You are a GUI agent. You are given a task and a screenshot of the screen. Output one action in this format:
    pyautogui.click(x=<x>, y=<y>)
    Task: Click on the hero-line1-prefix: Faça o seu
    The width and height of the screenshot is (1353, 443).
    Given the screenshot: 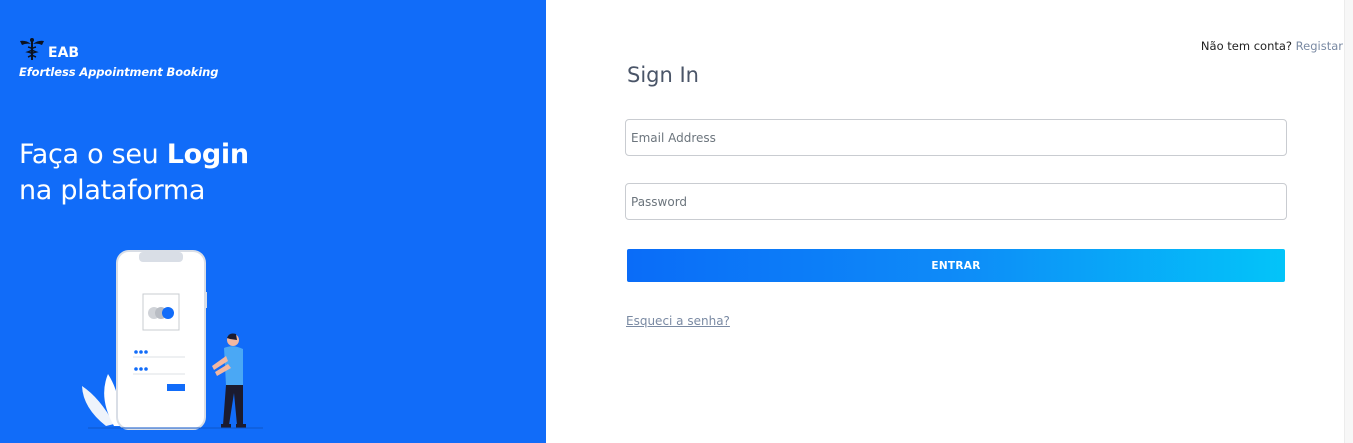 What is the action you would take?
    pyautogui.click(x=93, y=154)
    